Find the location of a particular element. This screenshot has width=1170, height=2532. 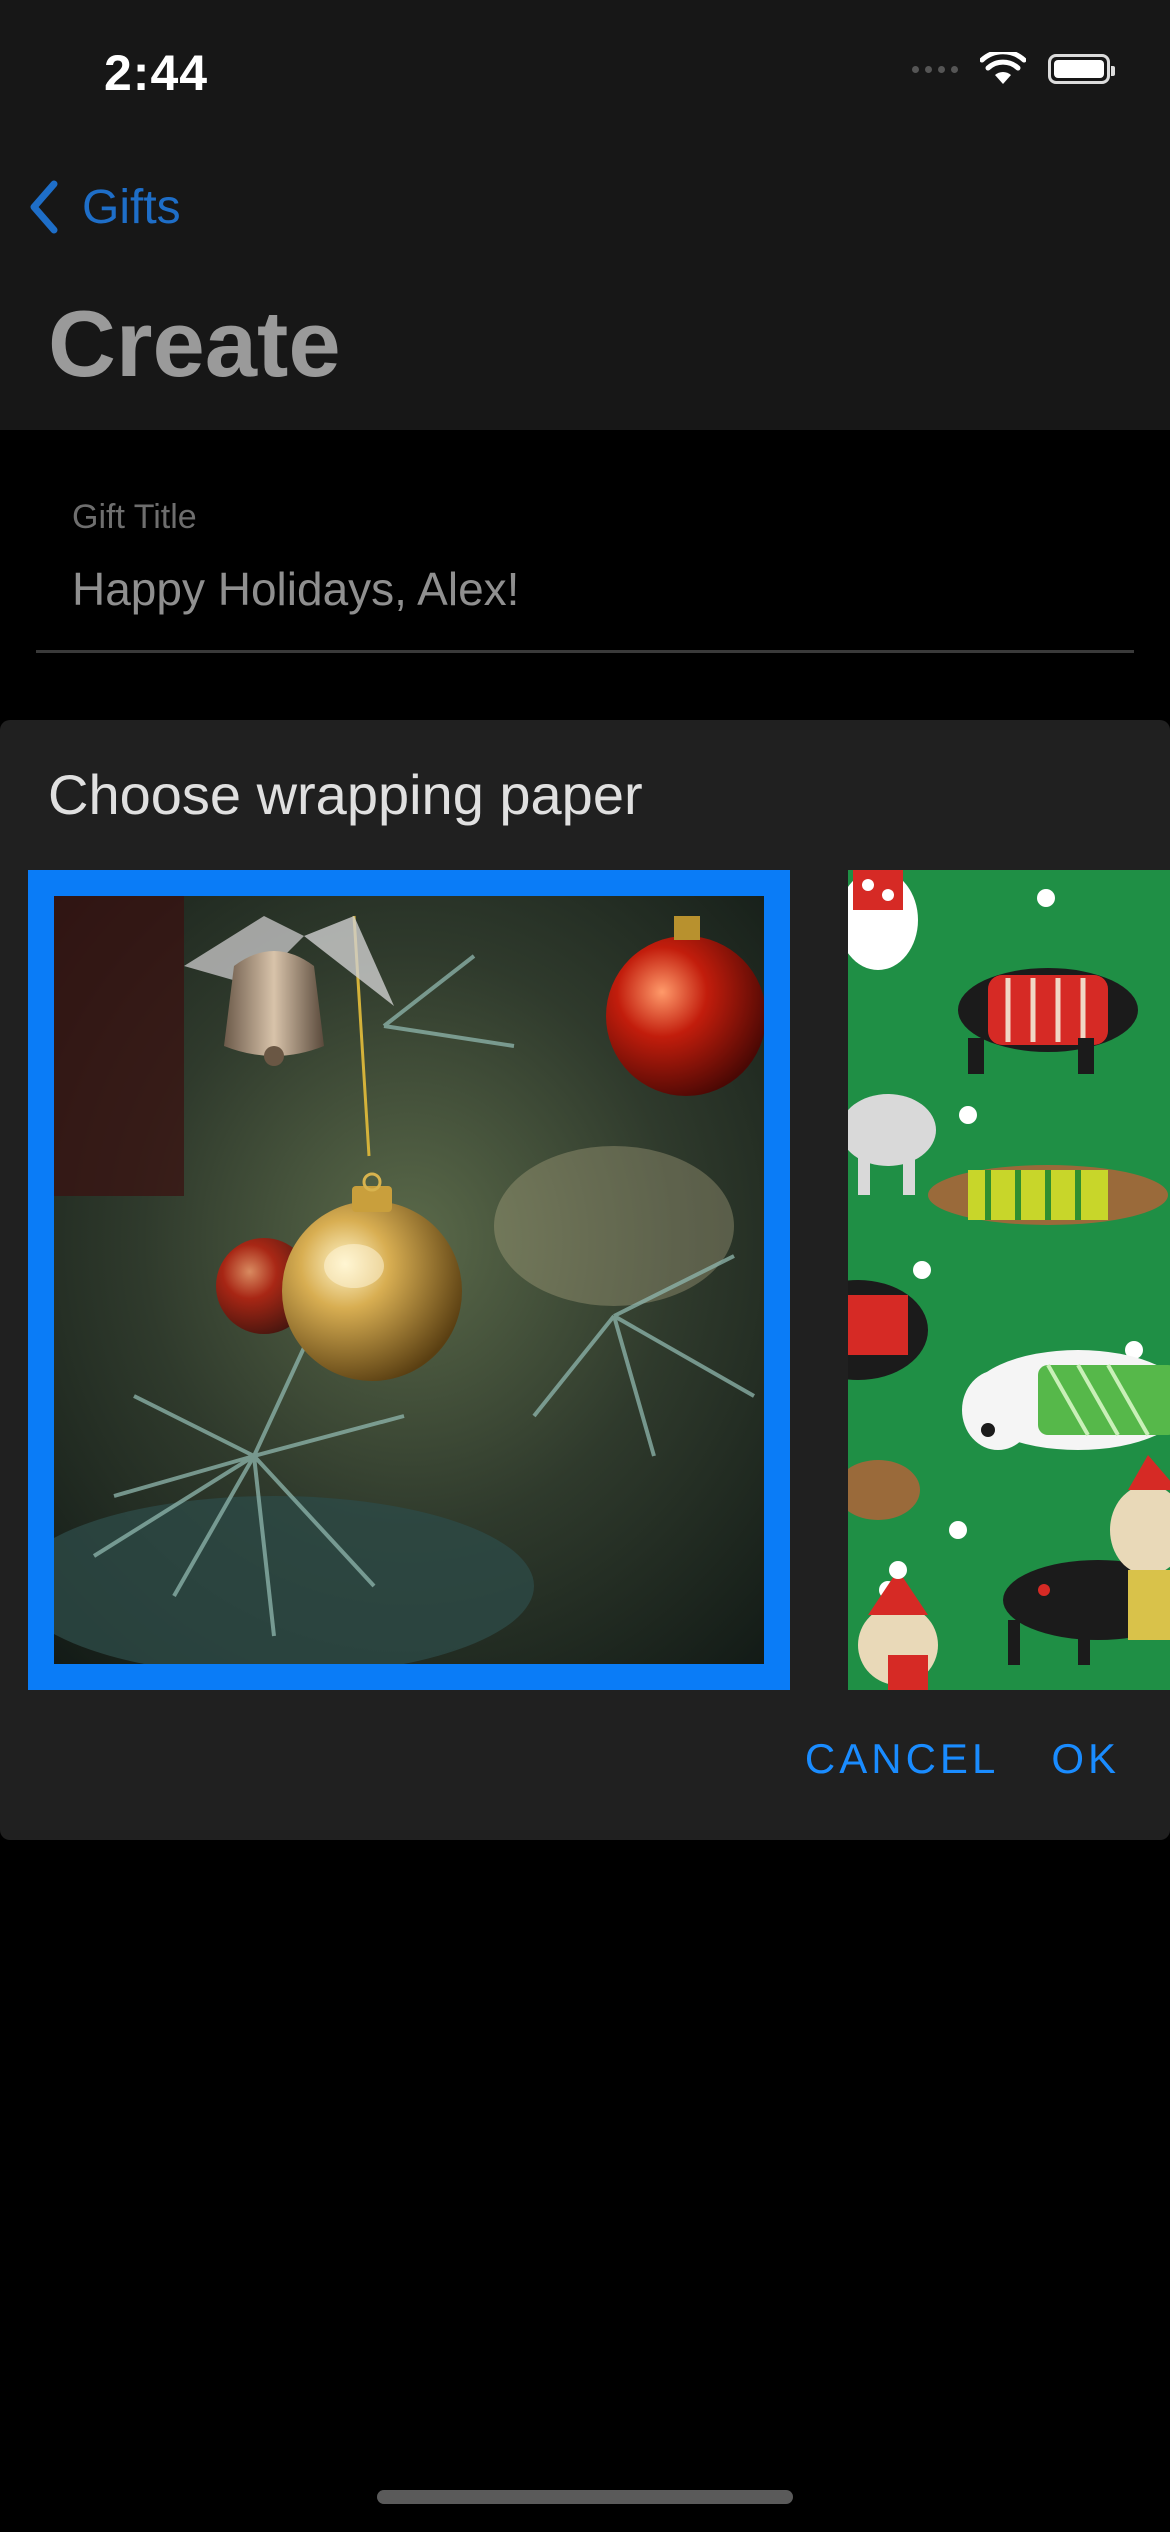

battery-icon is located at coordinates (1081, 69).